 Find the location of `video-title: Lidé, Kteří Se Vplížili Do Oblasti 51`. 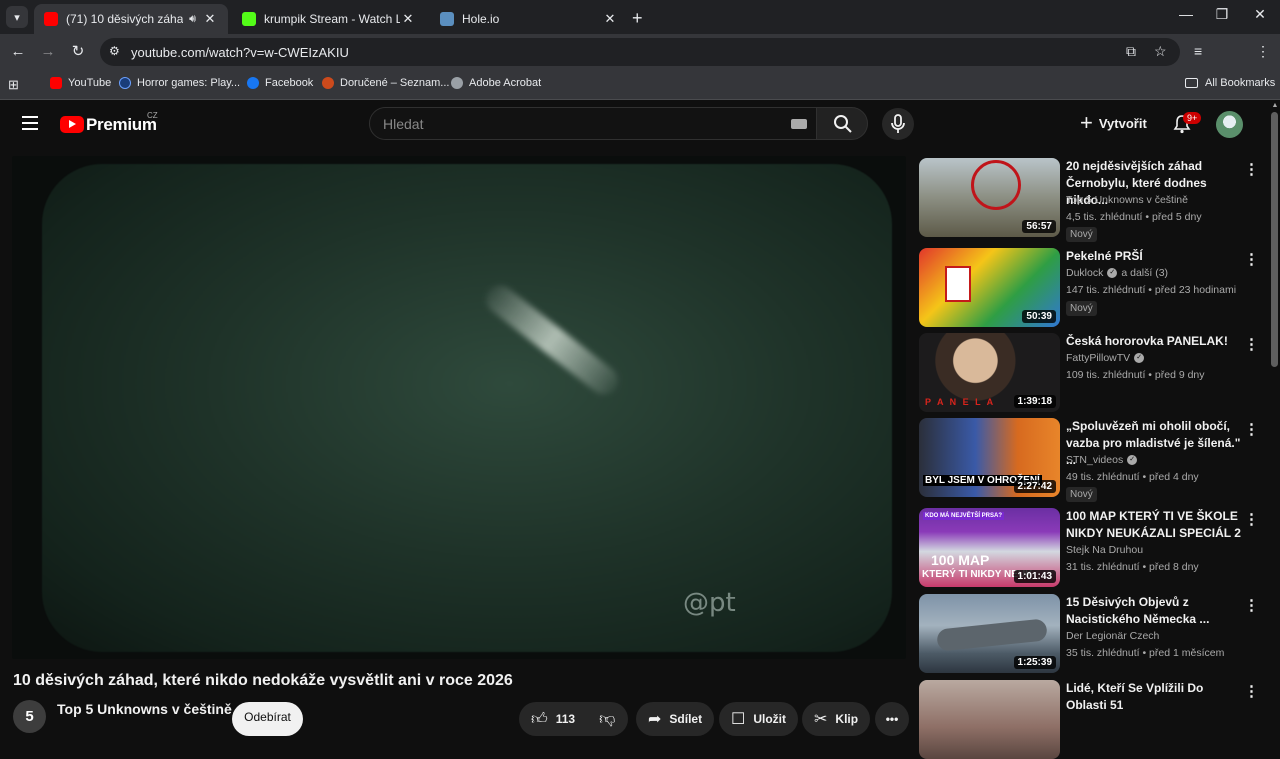

video-title: Lidé, Kteří Se Vplížili Do Oblasti 51 is located at coordinates (1135, 696).